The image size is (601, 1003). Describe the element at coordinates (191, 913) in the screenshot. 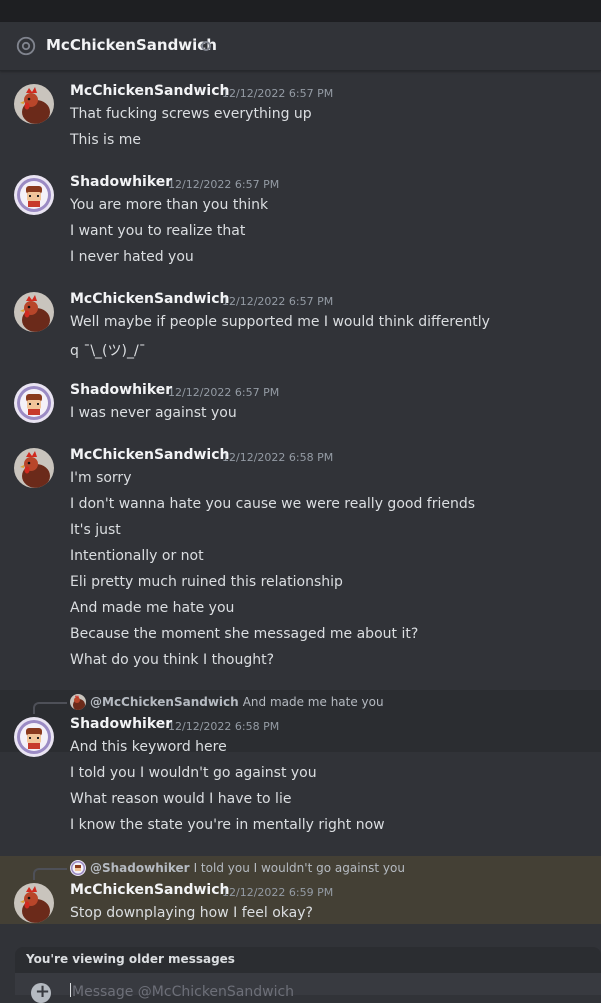

I see `message-text: Stop downplaying how I feel okay?` at that location.